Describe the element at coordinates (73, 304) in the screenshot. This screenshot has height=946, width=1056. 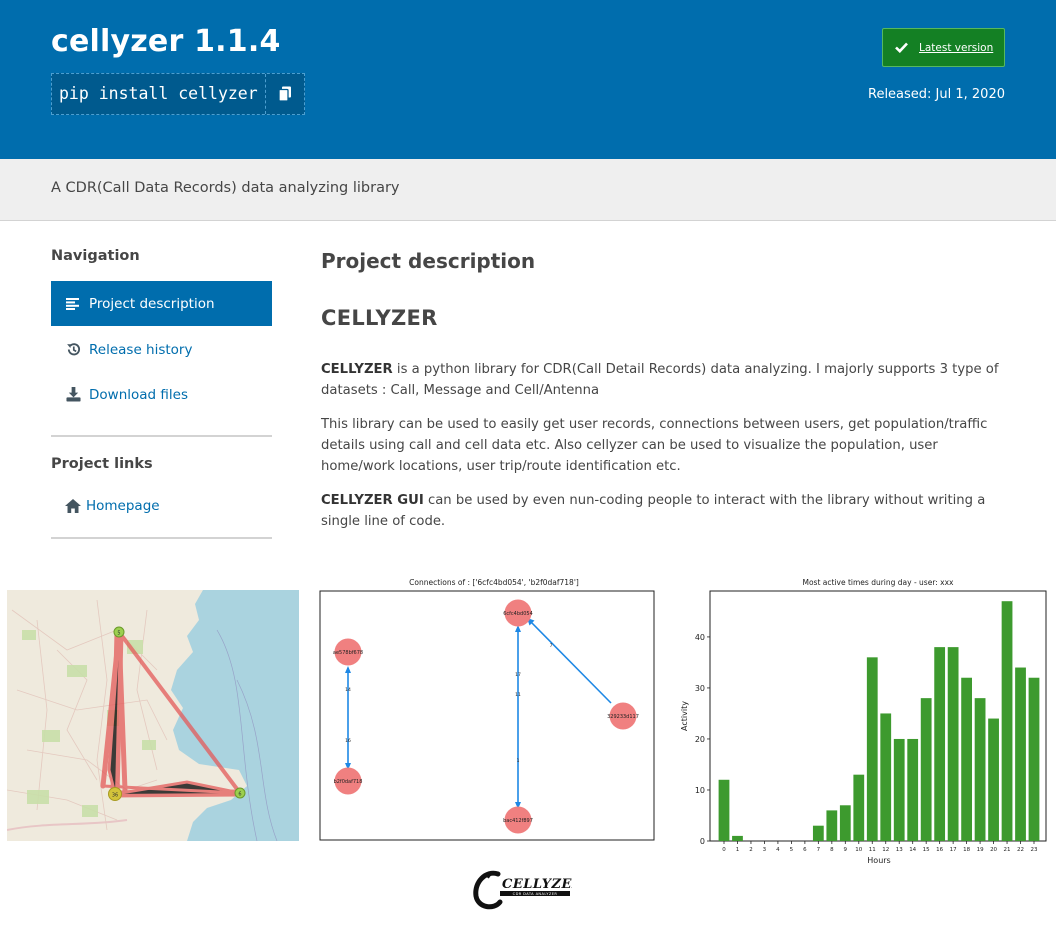
I see `align-left-icon` at that location.